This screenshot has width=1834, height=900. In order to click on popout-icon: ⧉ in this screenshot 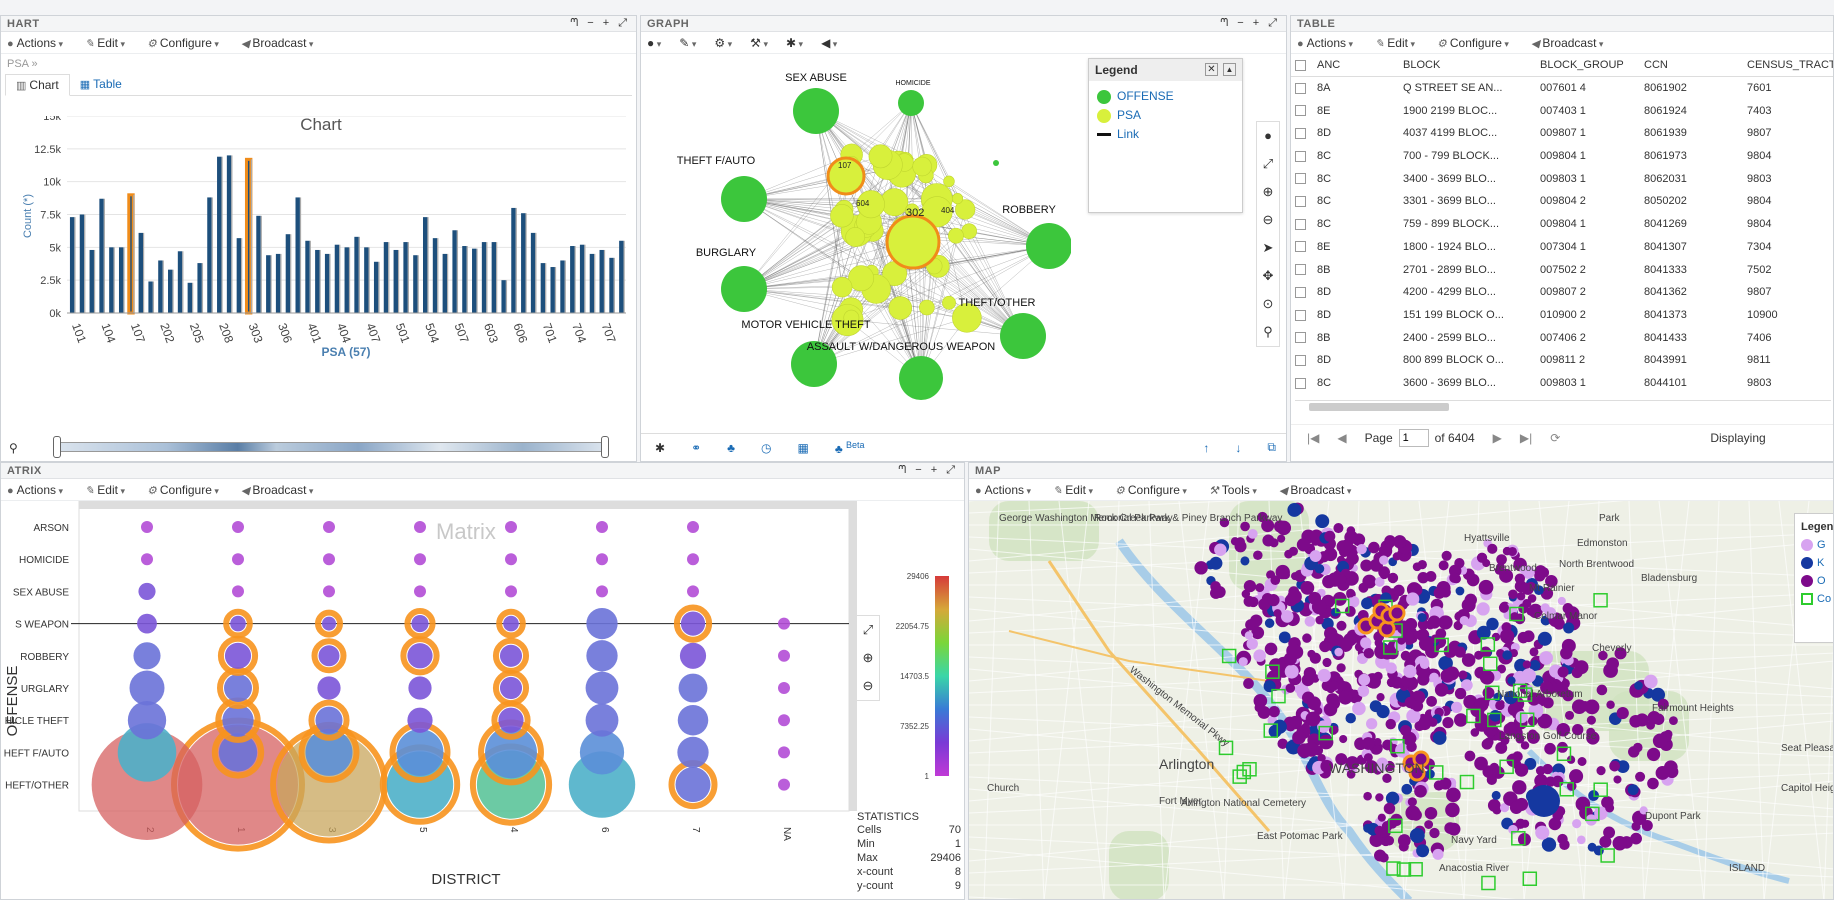, I will do `click(1271, 447)`.